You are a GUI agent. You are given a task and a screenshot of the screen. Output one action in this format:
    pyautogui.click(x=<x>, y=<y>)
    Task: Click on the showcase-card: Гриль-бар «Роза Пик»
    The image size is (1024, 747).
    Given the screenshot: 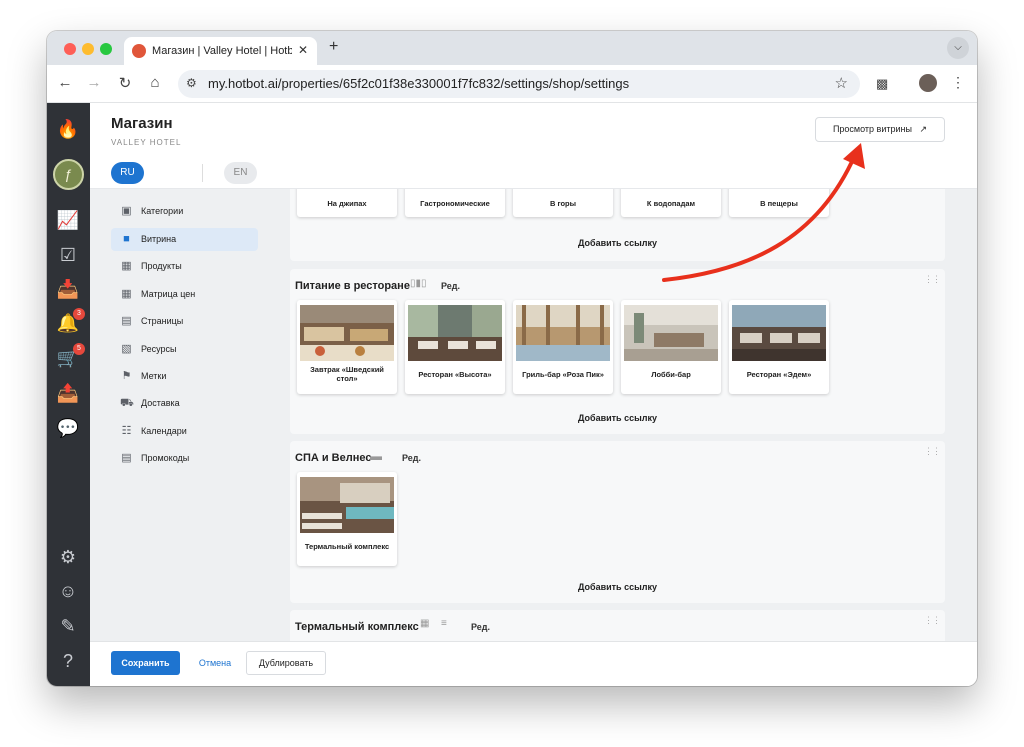 What is the action you would take?
    pyautogui.click(x=563, y=347)
    